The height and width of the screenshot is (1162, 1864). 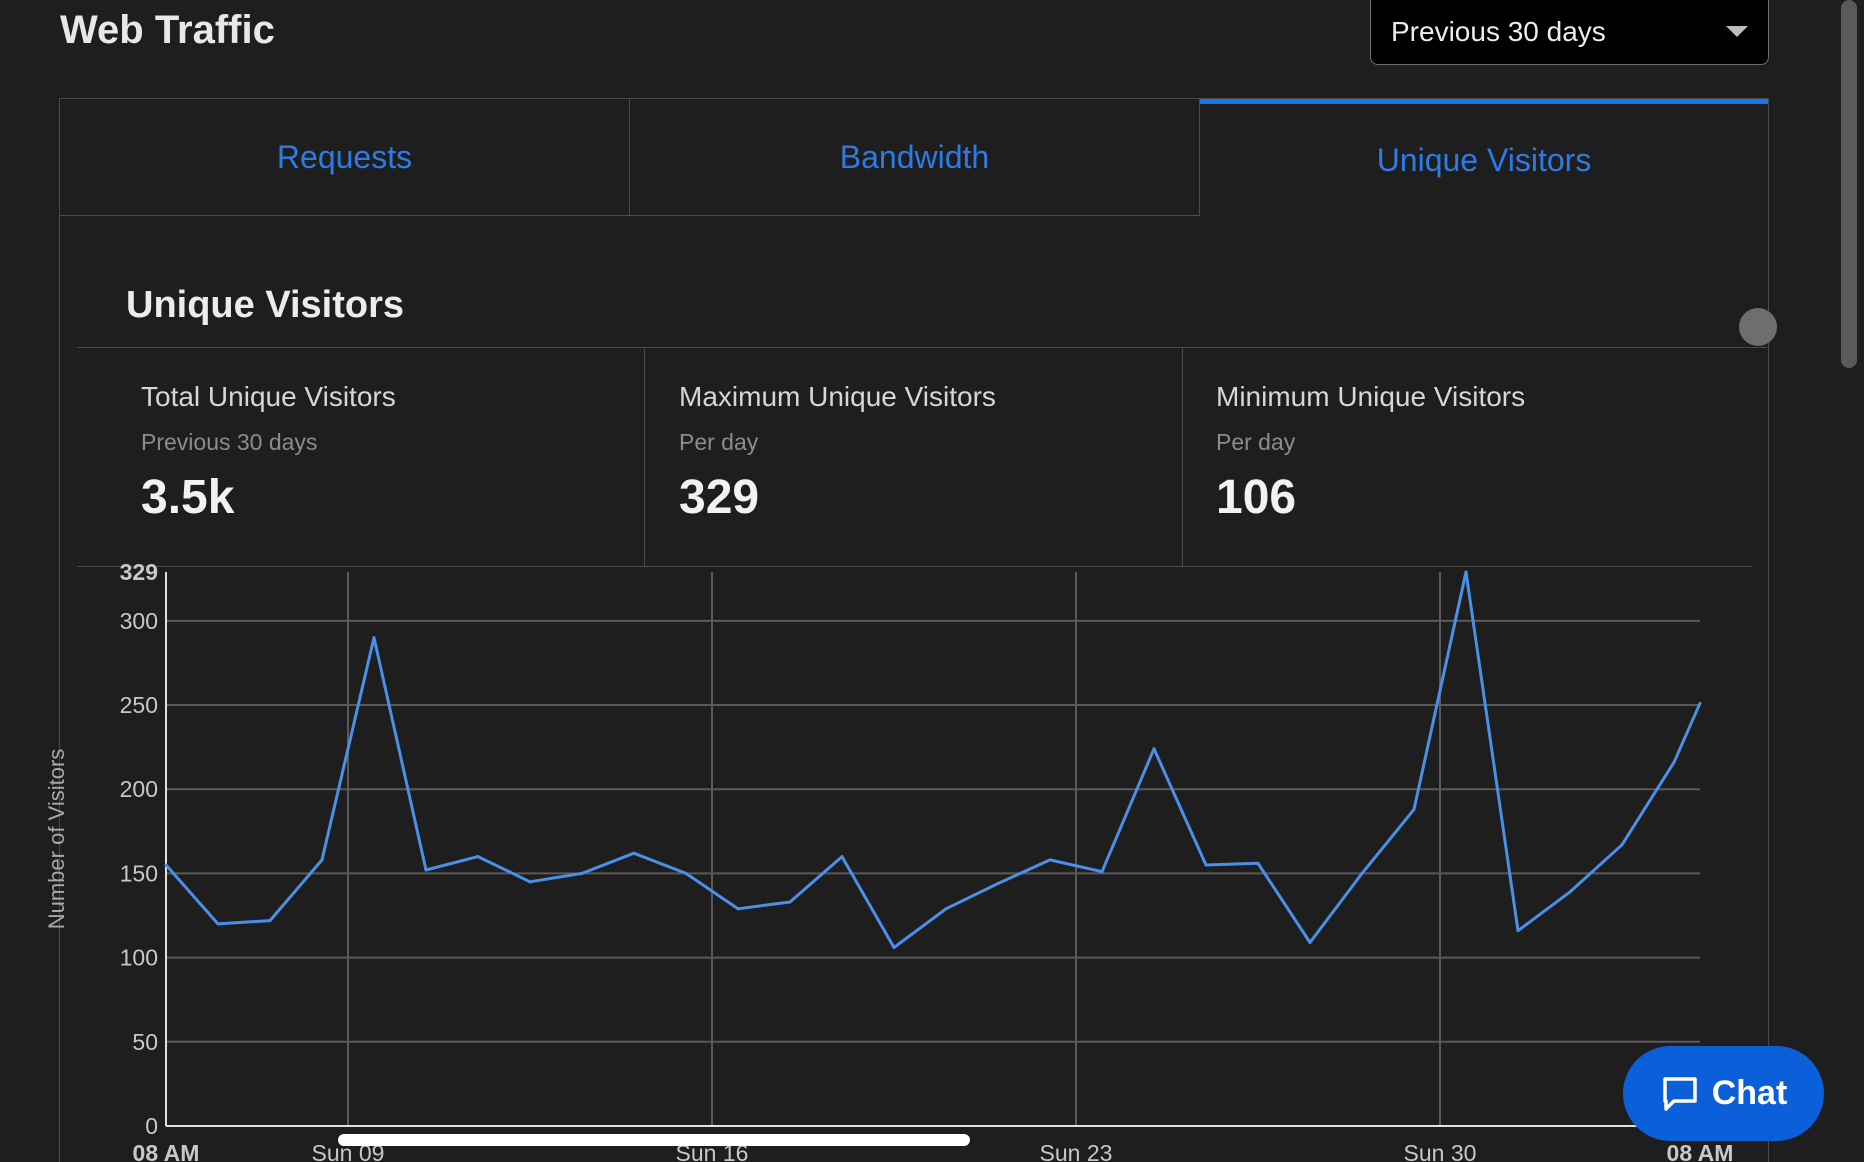 I want to click on y-tick-label: 100, so click(x=139, y=958).